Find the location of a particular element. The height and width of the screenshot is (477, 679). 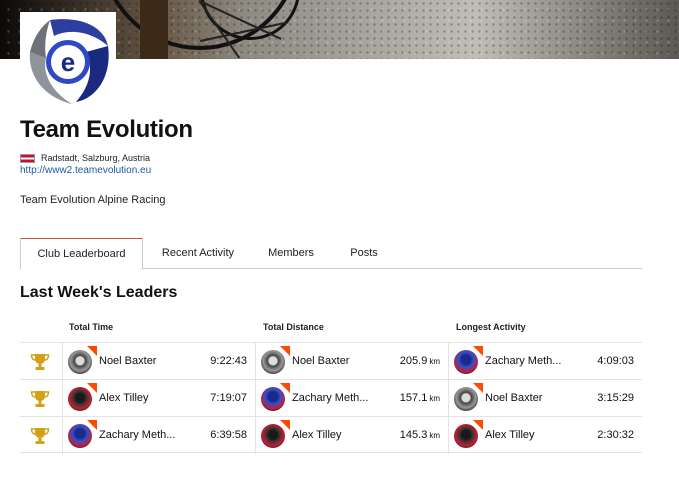

austria-flag-icon is located at coordinates (27, 158).